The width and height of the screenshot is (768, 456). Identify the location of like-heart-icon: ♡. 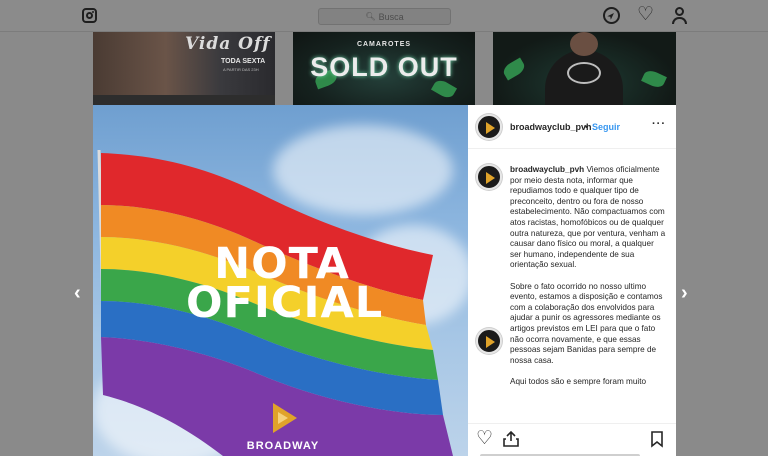
(485, 438).